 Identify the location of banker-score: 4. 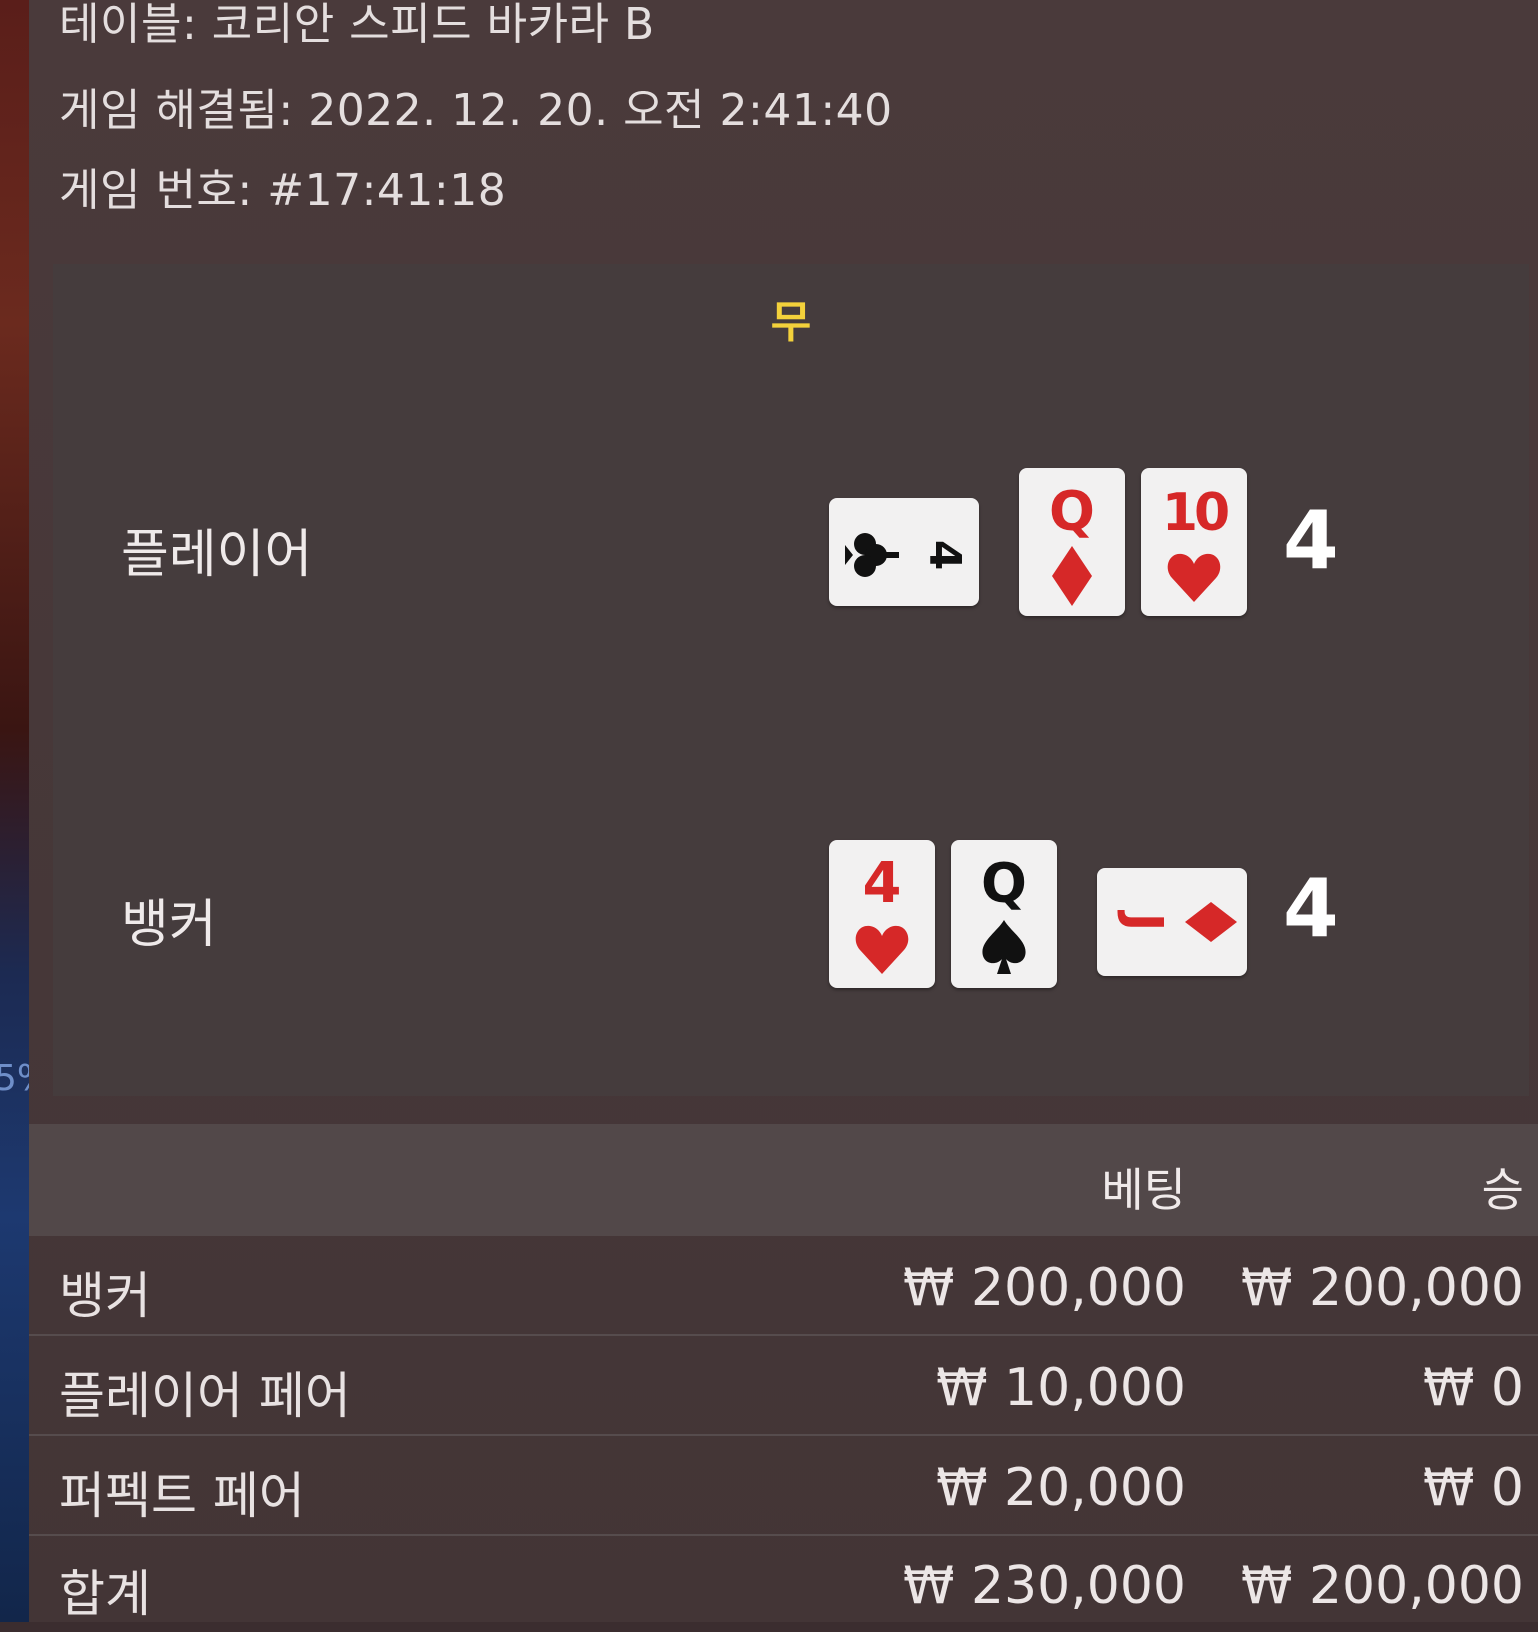
(1311, 908).